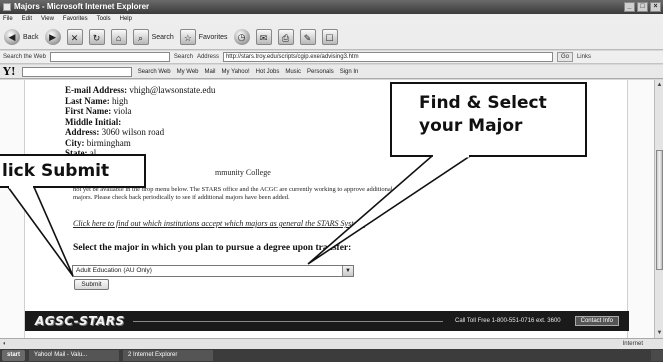  Describe the element at coordinates (96, 37) in the screenshot. I see `refresh-icon: ↻` at that location.